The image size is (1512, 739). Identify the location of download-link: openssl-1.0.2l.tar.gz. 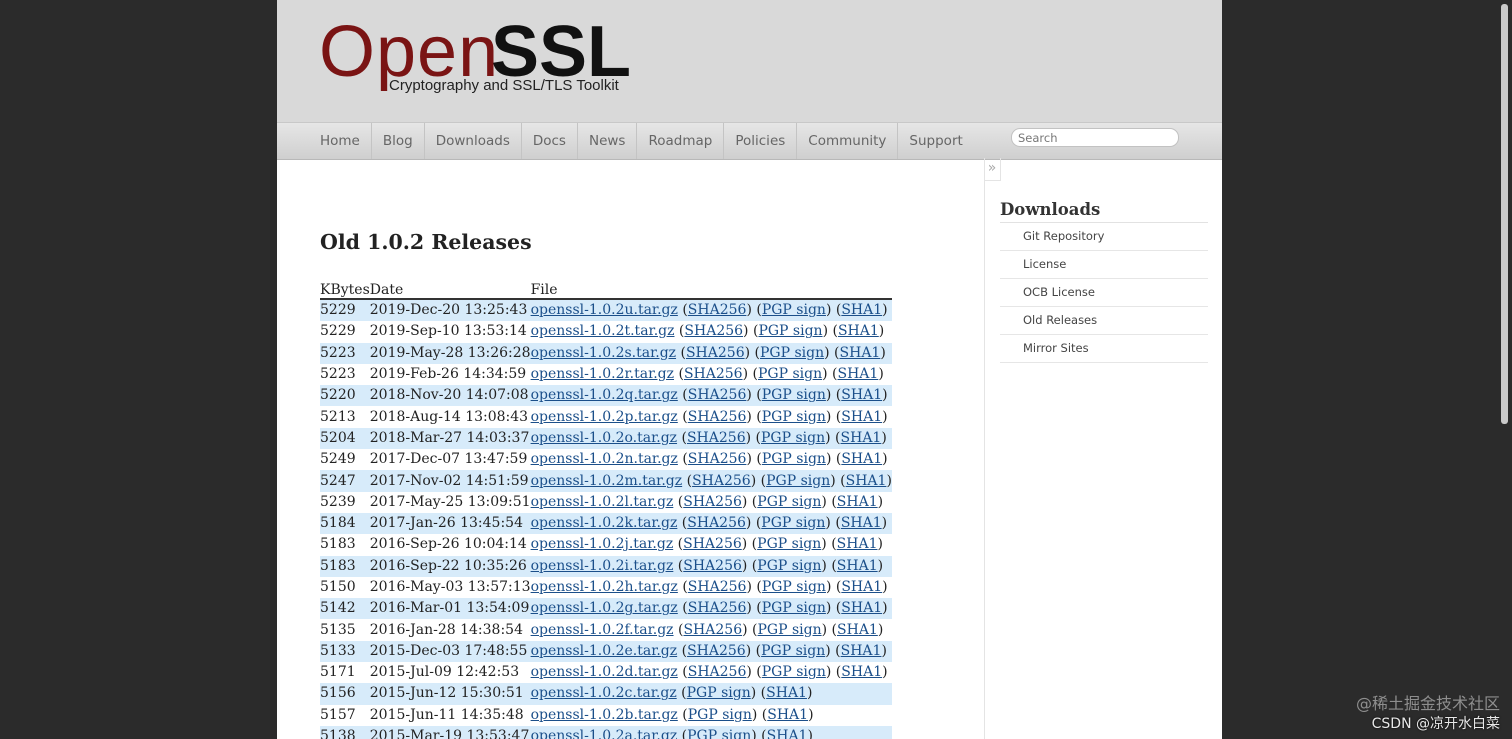
(602, 502).